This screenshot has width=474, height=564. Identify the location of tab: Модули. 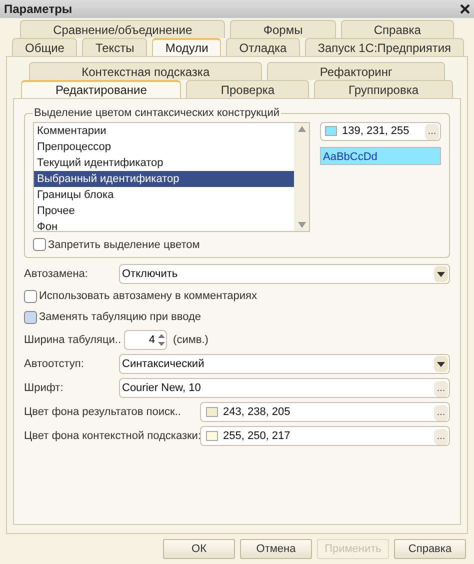
(187, 47).